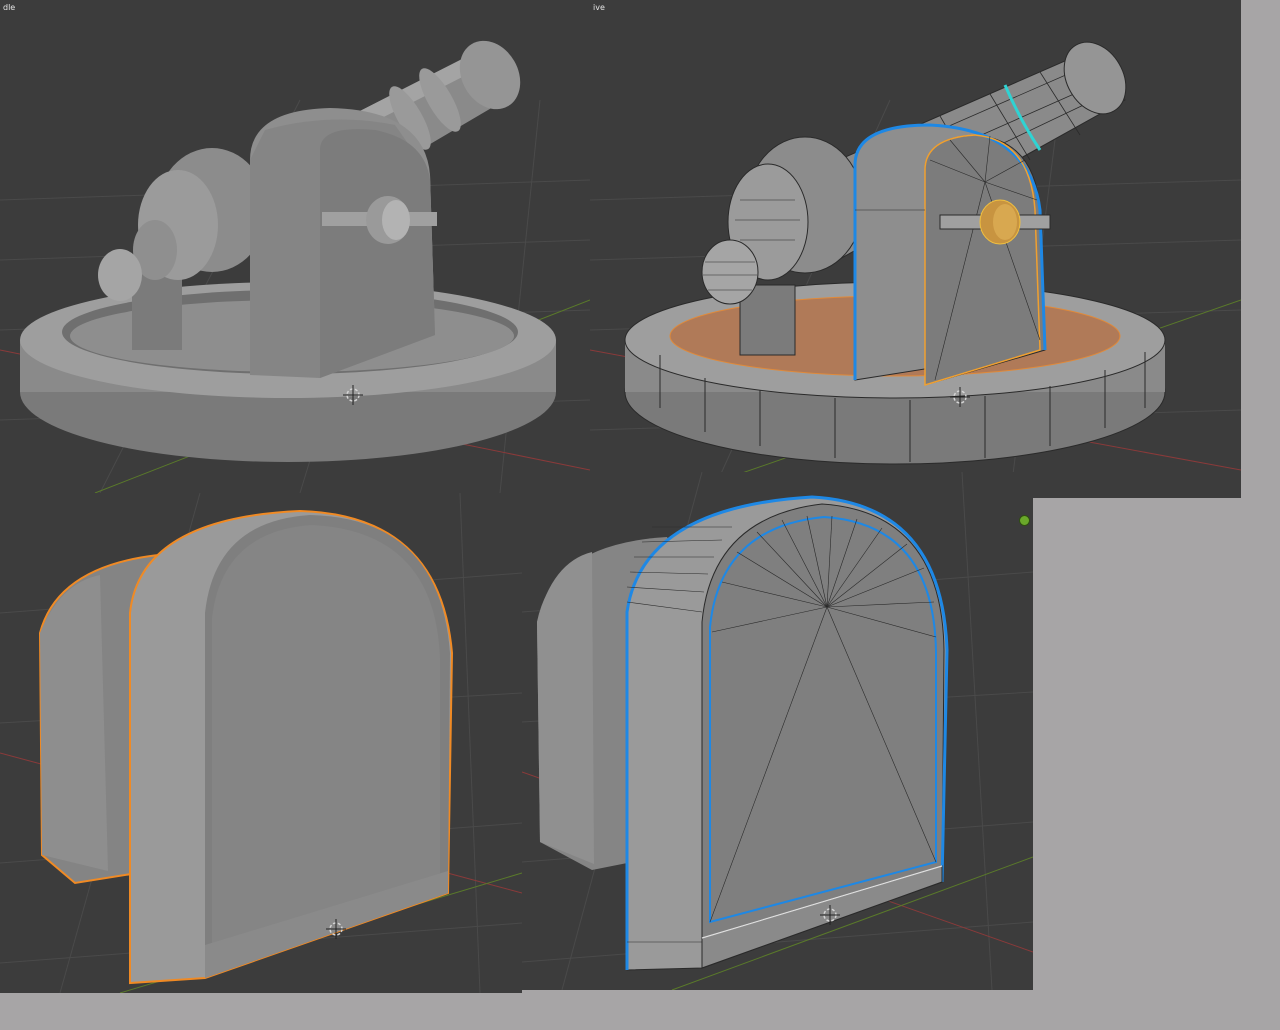 This screenshot has height=1030, width=1280. I want to click on navigation-gizmo-icon, so click(1024, 520).